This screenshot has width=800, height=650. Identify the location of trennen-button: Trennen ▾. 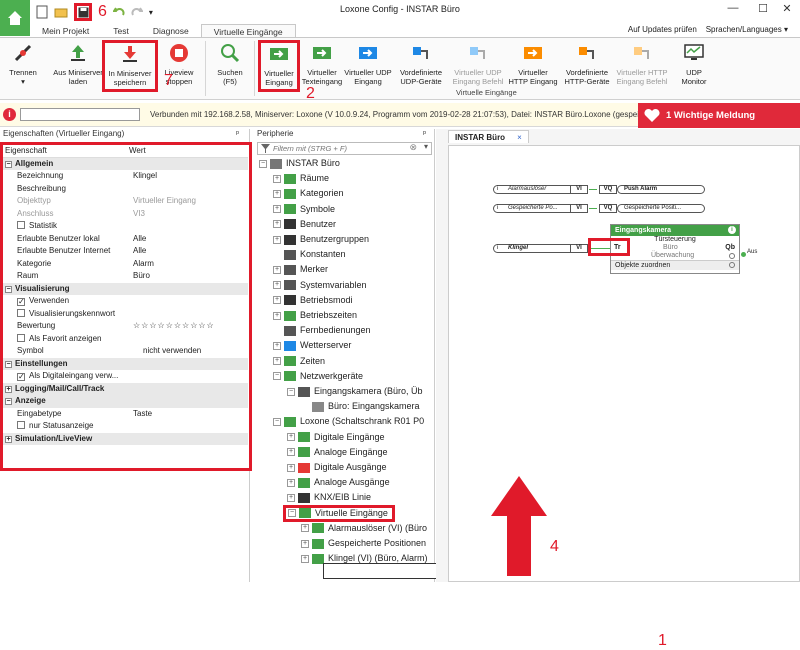
(23, 71).